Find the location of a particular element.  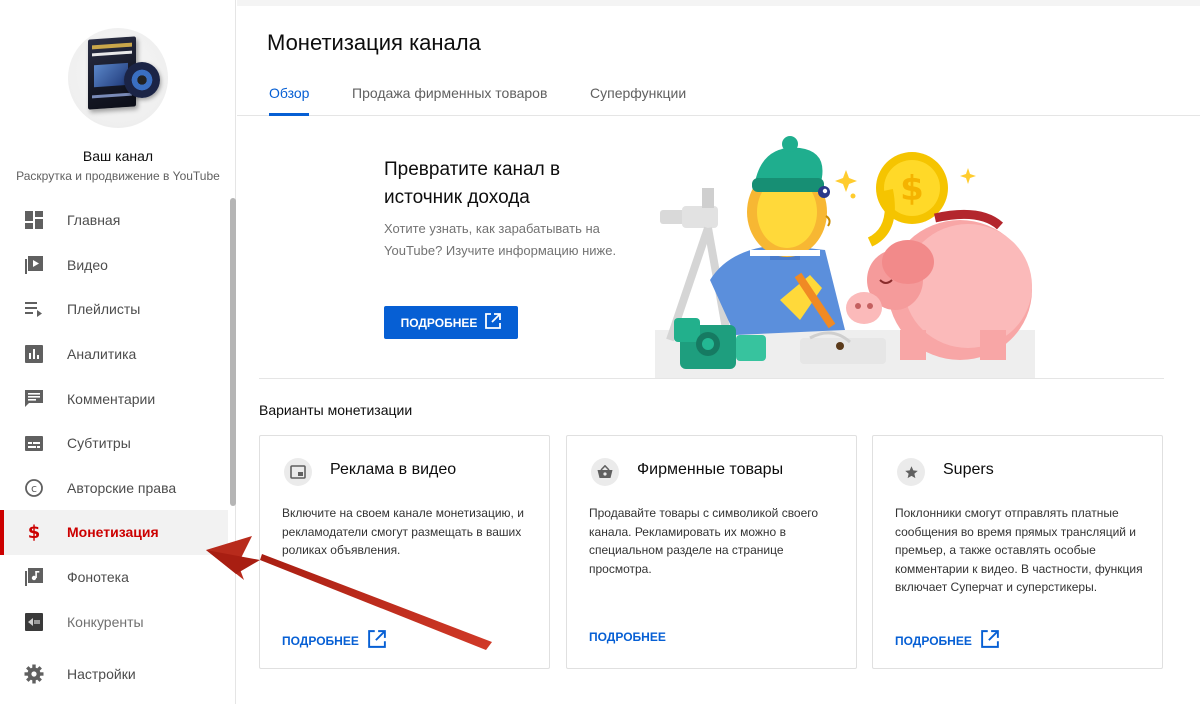

sidebar-item-label: Видео is located at coordinates (87, 264).